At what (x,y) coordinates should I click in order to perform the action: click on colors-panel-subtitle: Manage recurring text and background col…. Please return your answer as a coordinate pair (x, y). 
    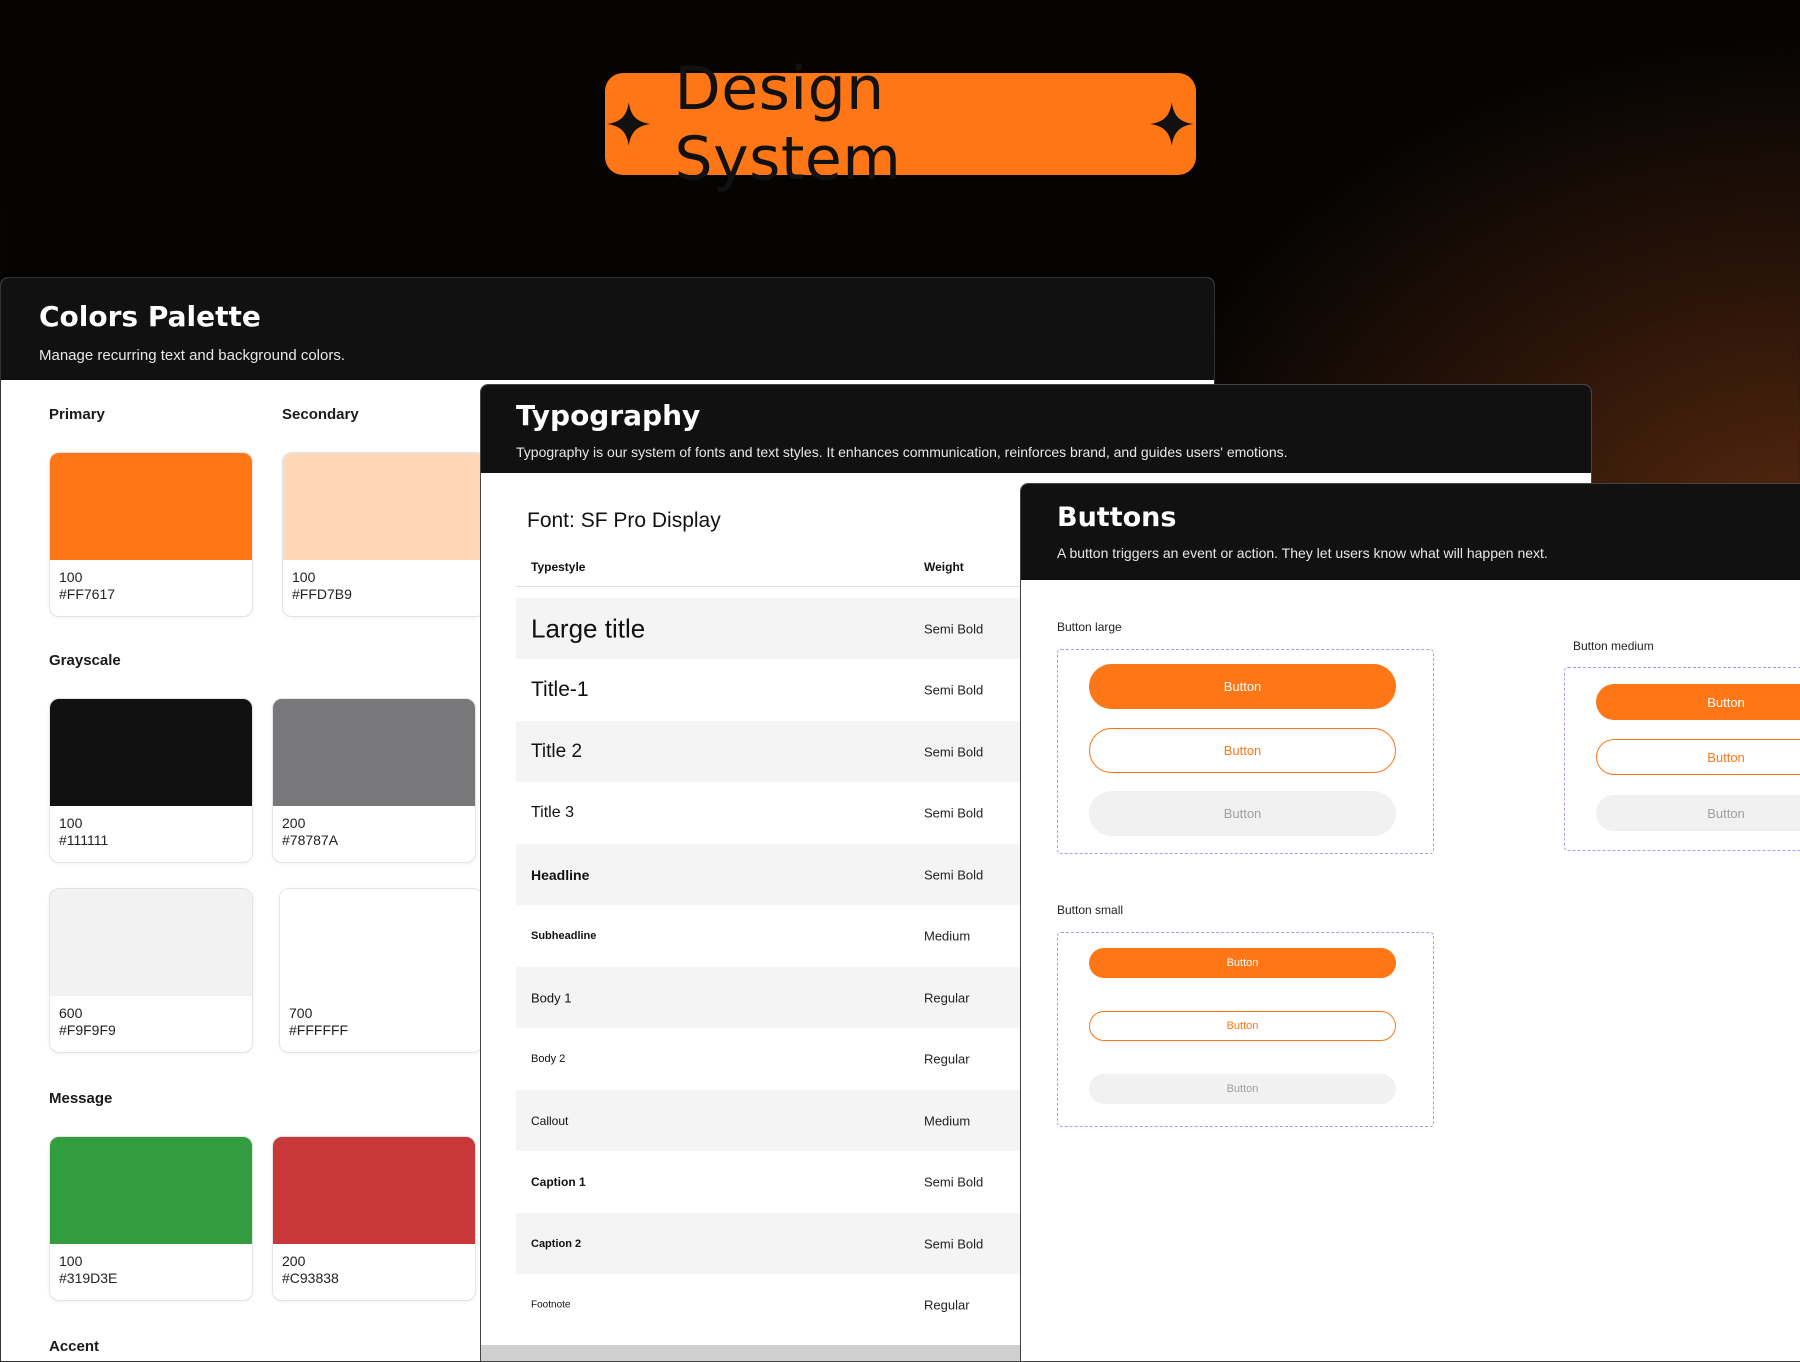
    Looking at the image, I should click on (192, 355).